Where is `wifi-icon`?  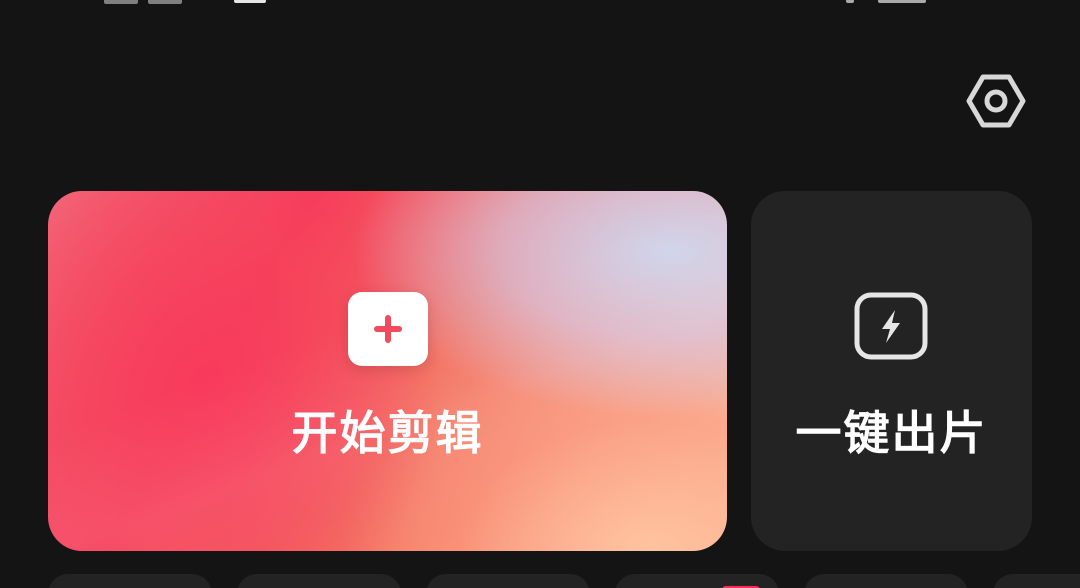
wifi-icon is located at coordinates (165, 2).